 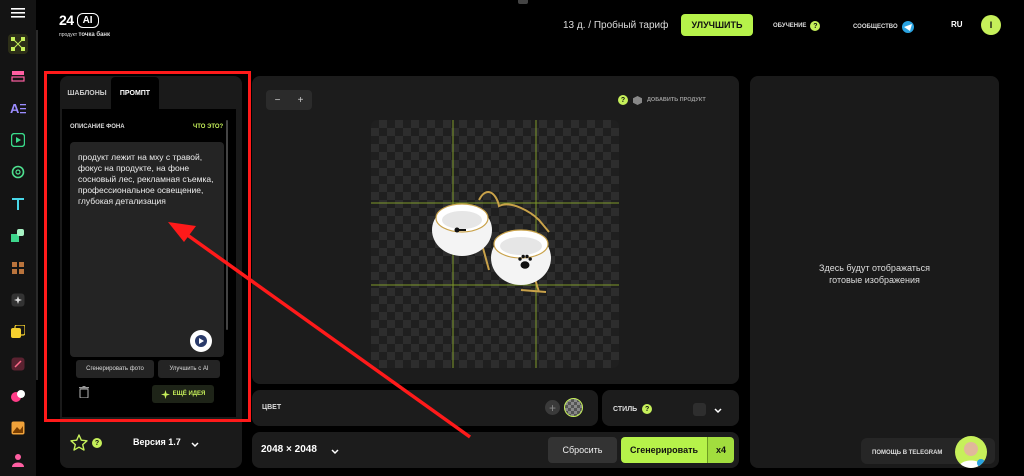 I want to click on language-selector: RU, so click(x=957, y=24).